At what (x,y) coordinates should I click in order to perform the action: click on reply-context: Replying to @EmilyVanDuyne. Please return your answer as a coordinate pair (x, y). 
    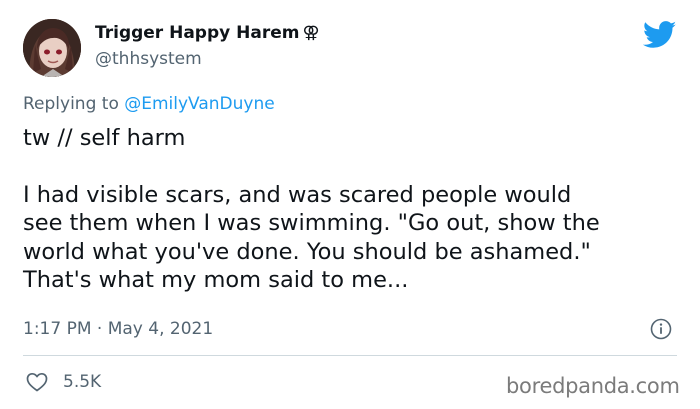
    Looking at the image, I should click on (149, 104).